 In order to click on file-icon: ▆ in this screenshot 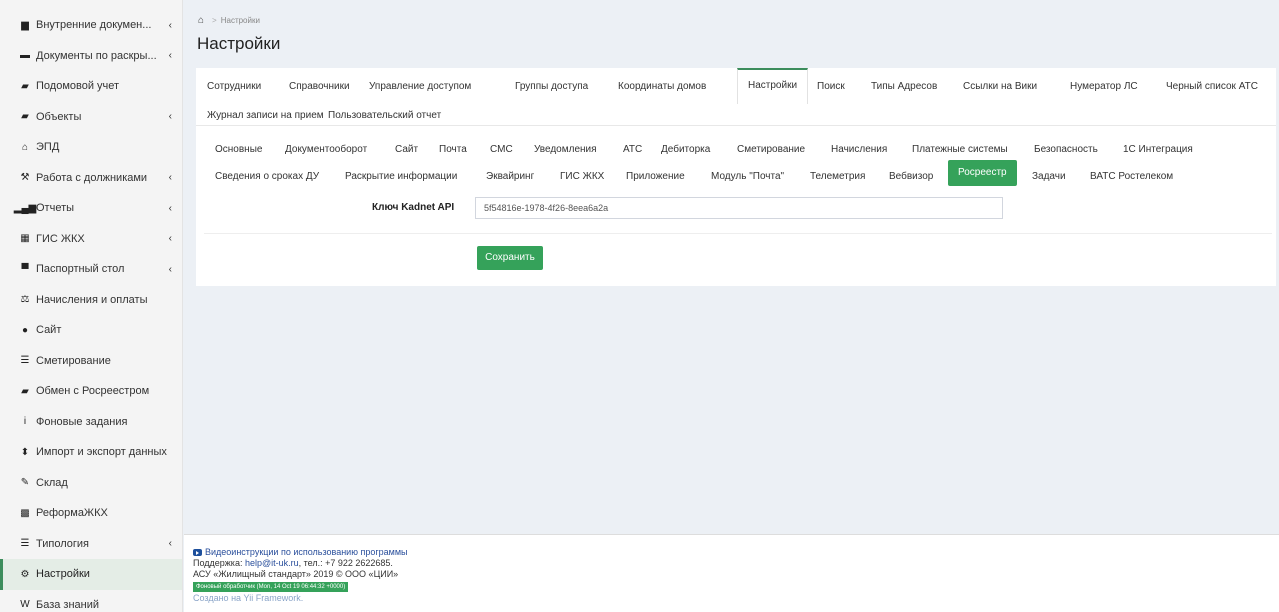, I will do `click(25, 25)`.